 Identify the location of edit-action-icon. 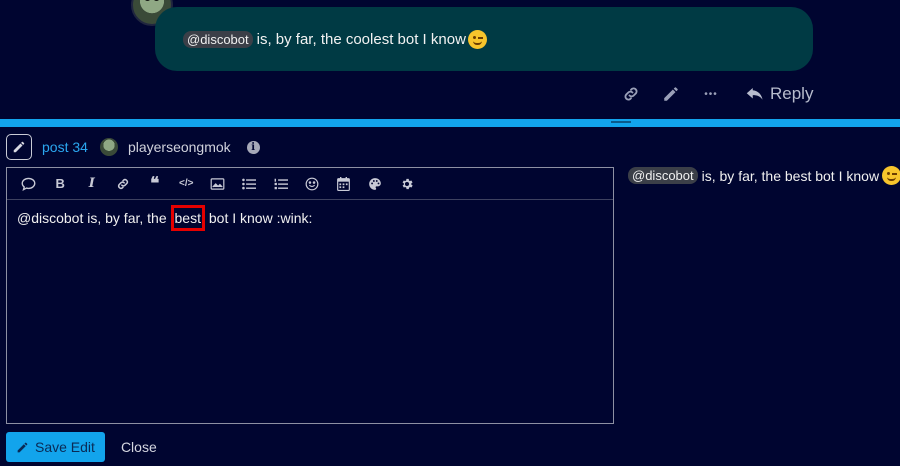
(19, 147).